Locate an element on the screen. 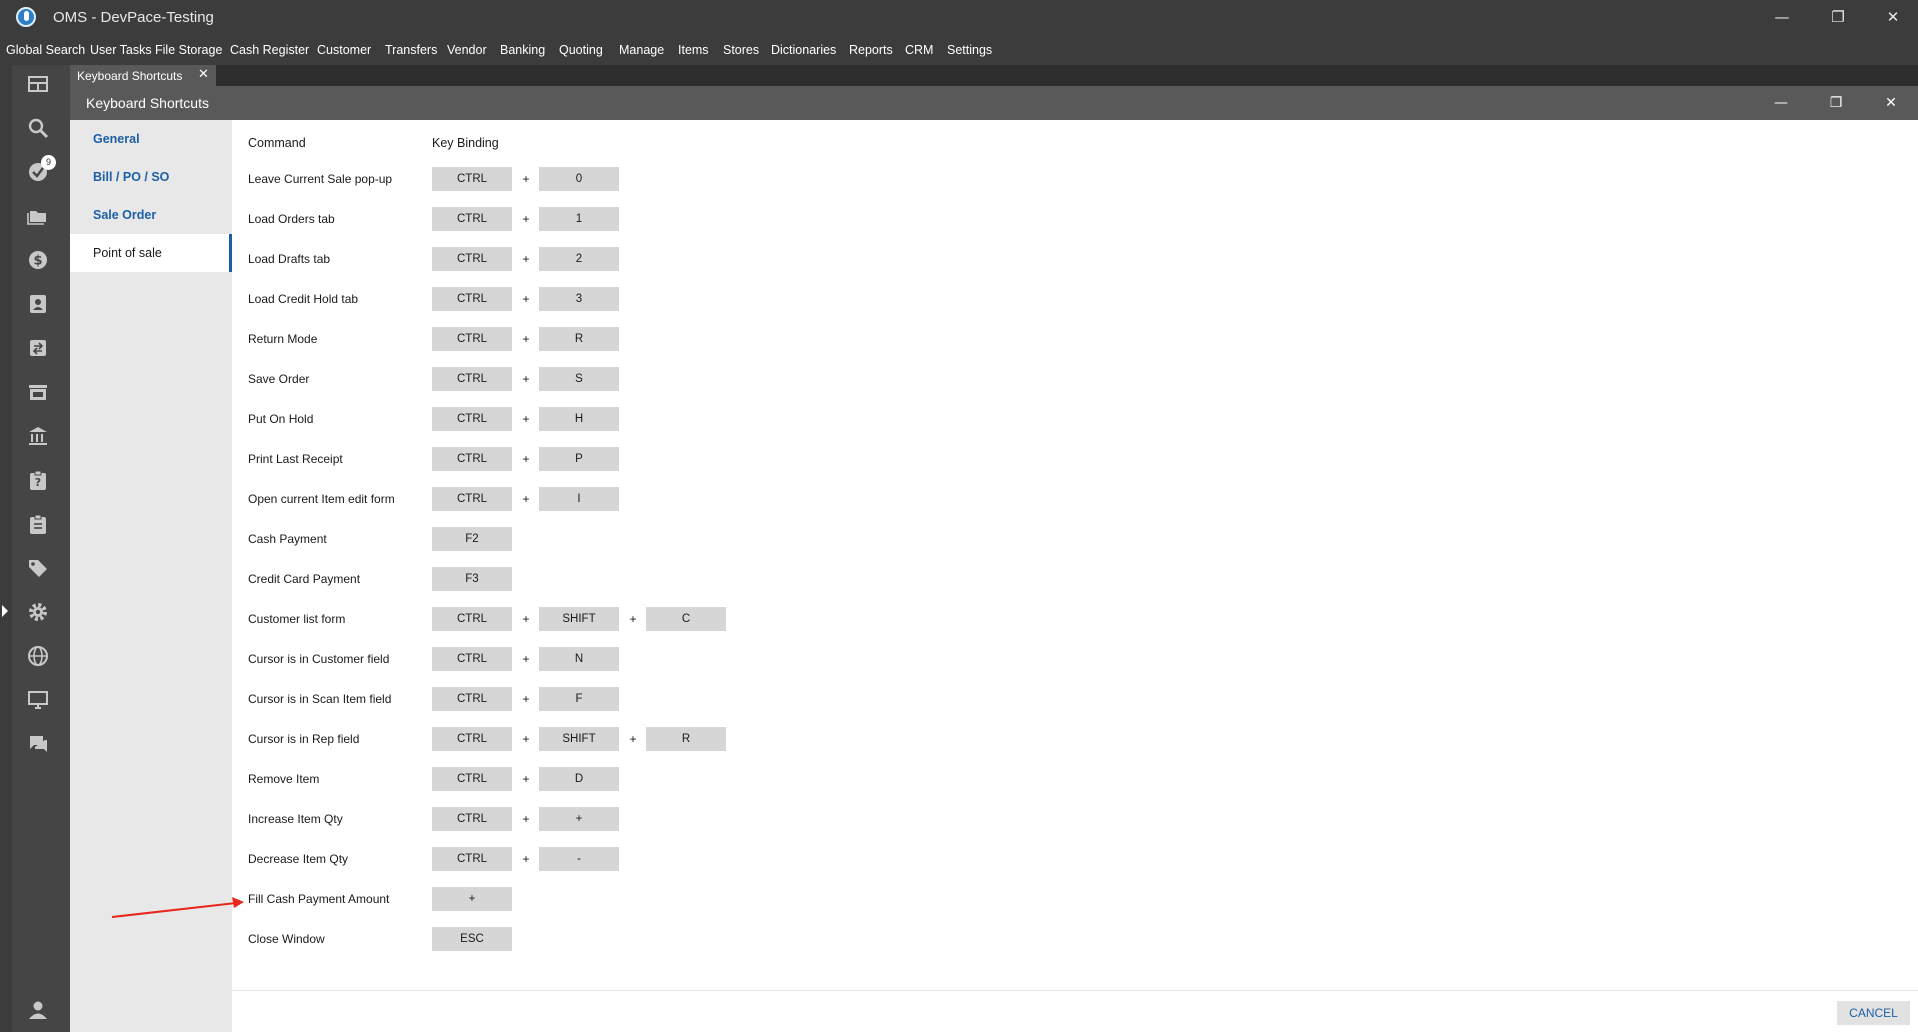 This screenshot has height=1032, width=1918. key-binding-button: 2 is located at coordinates (579, 259).